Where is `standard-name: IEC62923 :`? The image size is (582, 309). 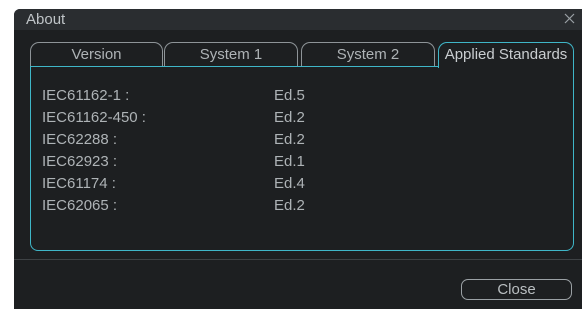 standard-name: IEC62923 : is located at coordinates (80, 161).